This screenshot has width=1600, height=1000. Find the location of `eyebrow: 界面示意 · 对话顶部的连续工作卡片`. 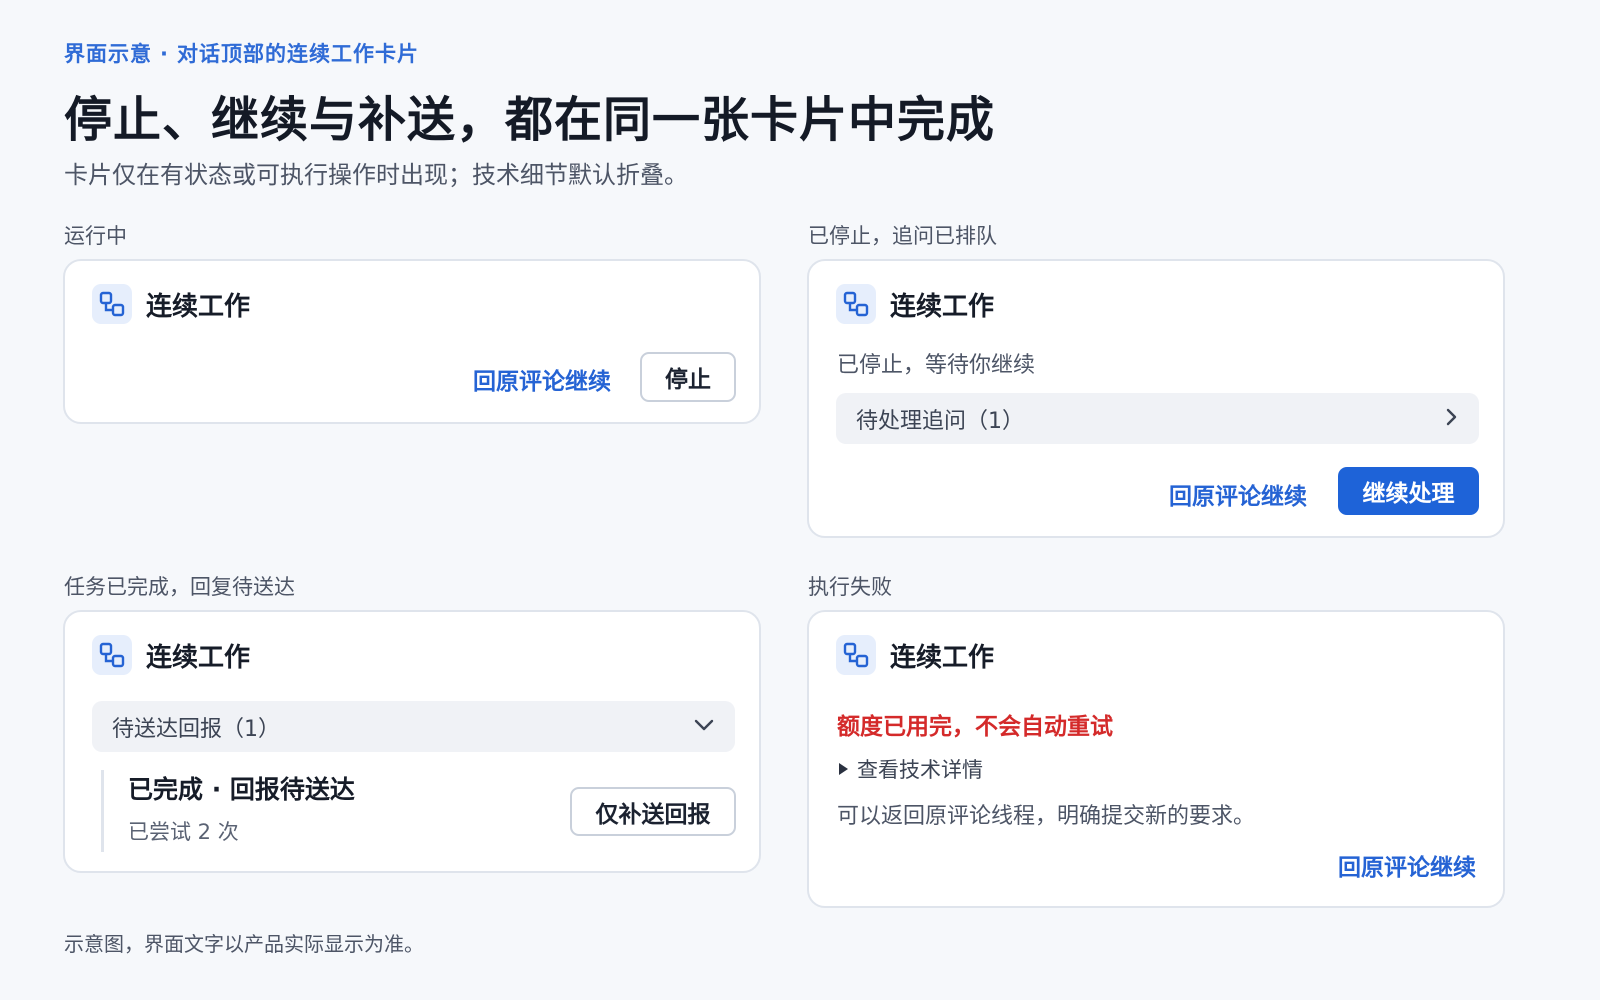

eyebrow: 界面示意 · 对话顶部的连续工作卡片 is located at coordinates (241, 53).